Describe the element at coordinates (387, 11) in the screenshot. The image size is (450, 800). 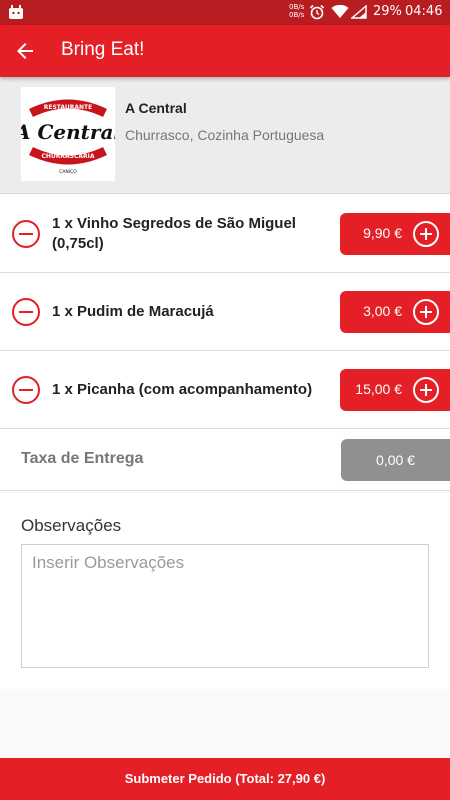
I see `battery-level: 29%` at that location.